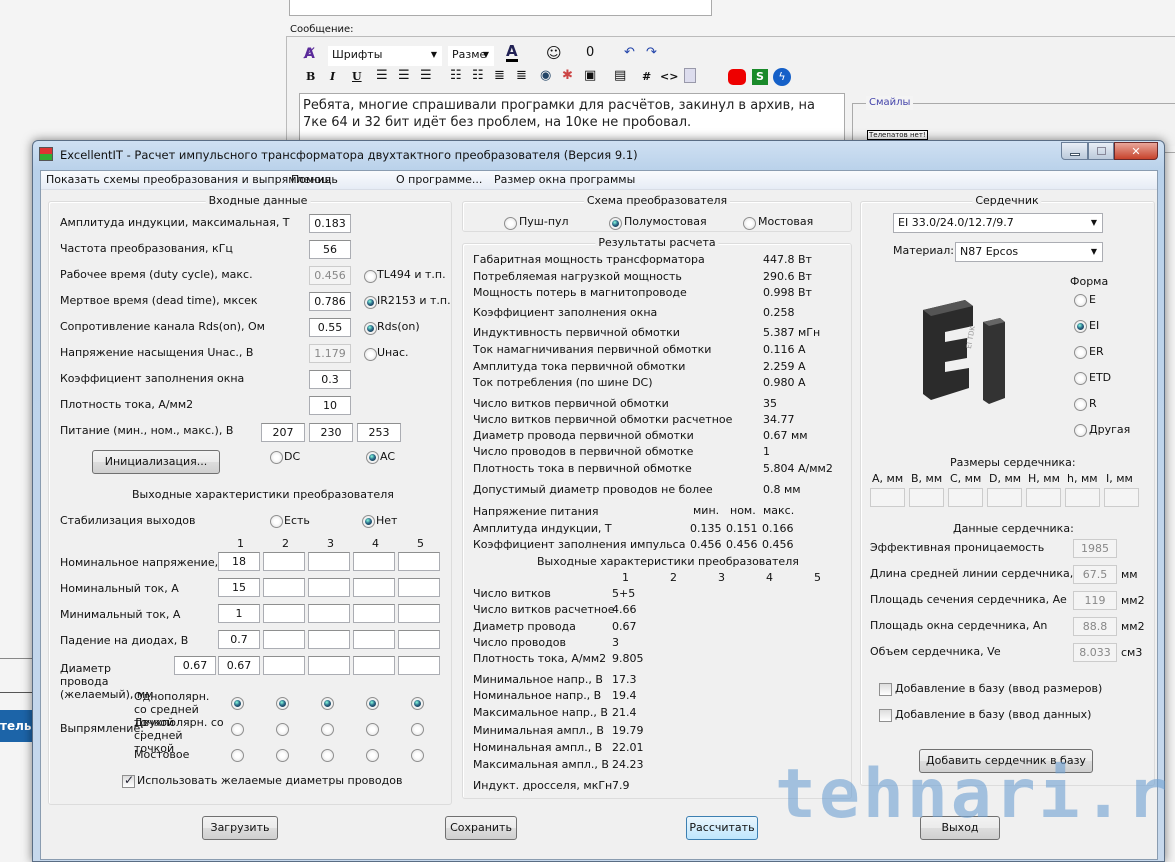 The image size is (1175, 862). Describe the element at coordinates (18, 726) in the screenshot. I see `forum-side-button: тель` at that location.